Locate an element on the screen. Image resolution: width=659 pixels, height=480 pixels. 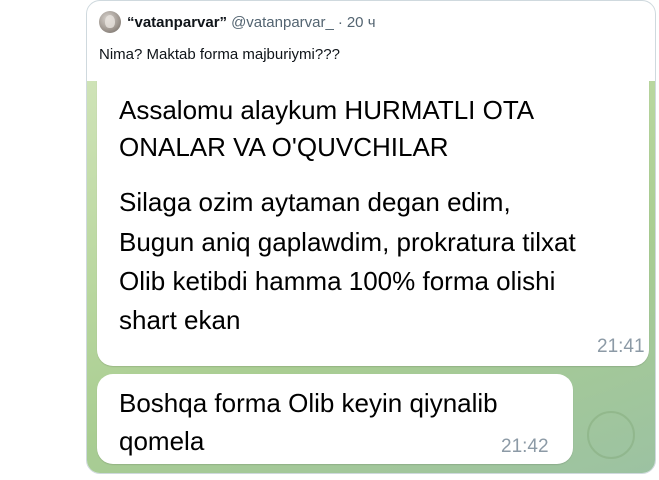
message-line: Assalomu alaykum HURMATLI OTA is located at coordinates (327, 110).